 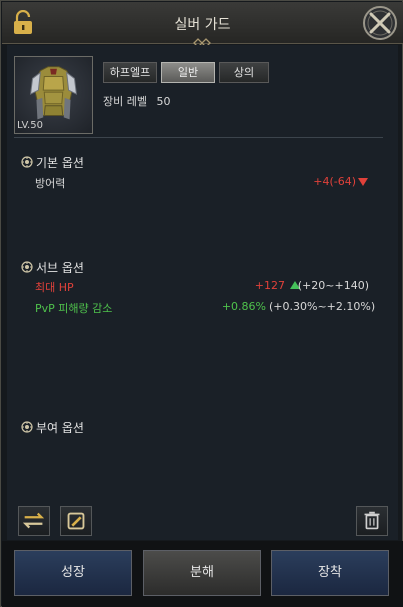 What do you see at coordinates (198, 137) in the screenshot?
I see `divider` at bounding box center [198, 137].